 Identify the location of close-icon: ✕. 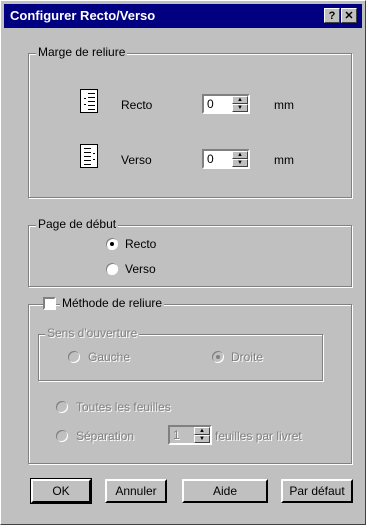
(349, 15).